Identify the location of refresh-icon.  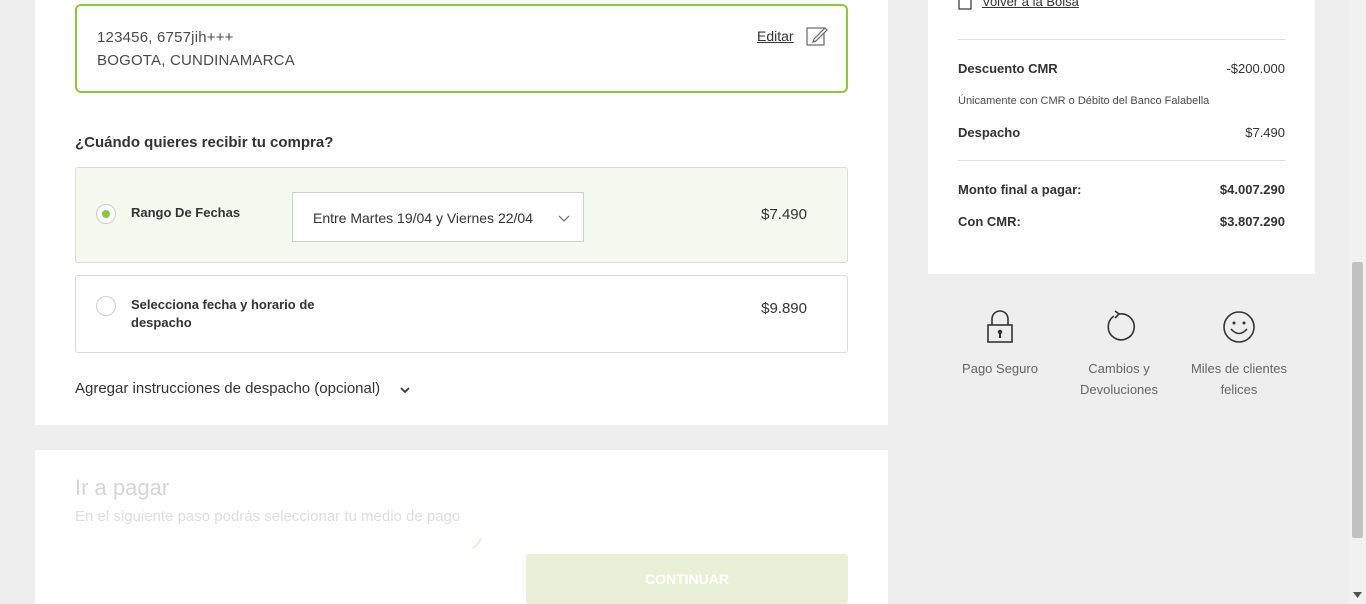
(1121, 325).